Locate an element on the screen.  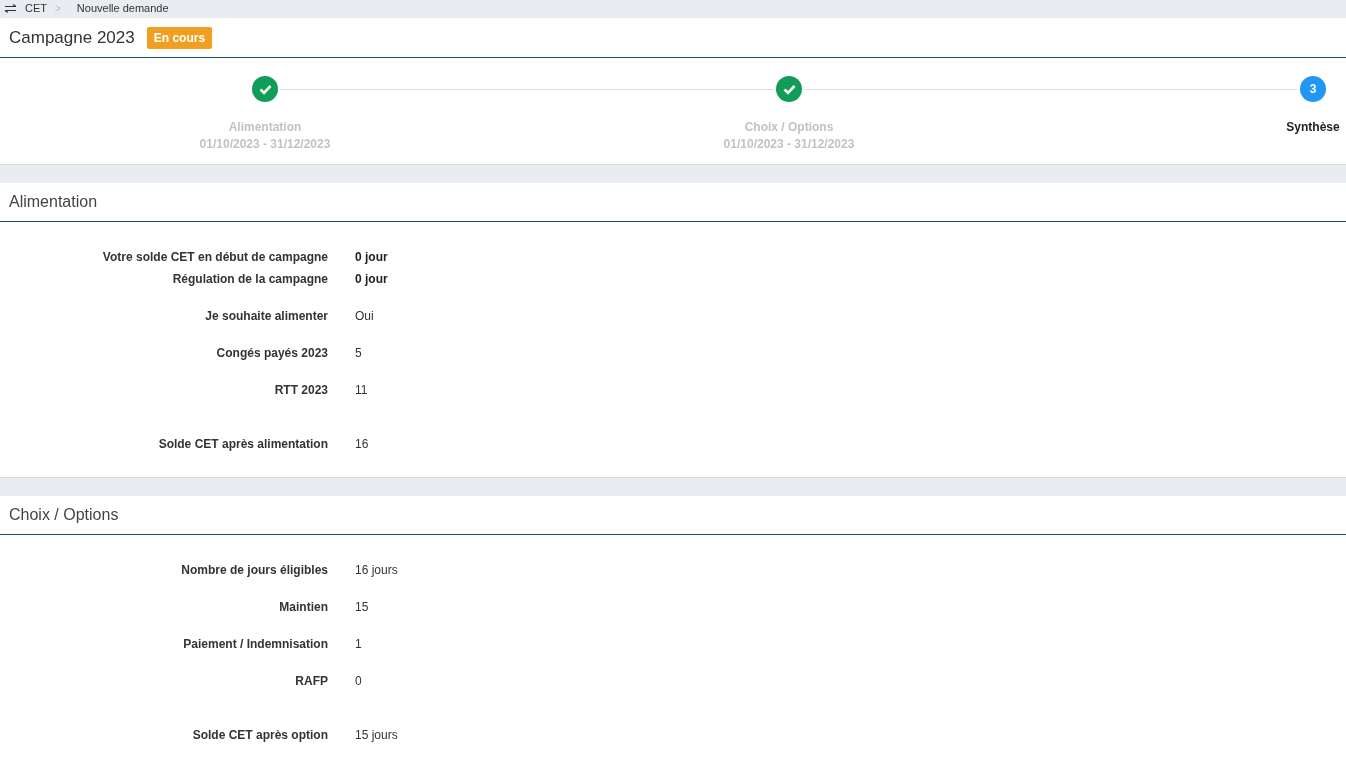
step-number: 3 is located at coordinates (1313, 89).